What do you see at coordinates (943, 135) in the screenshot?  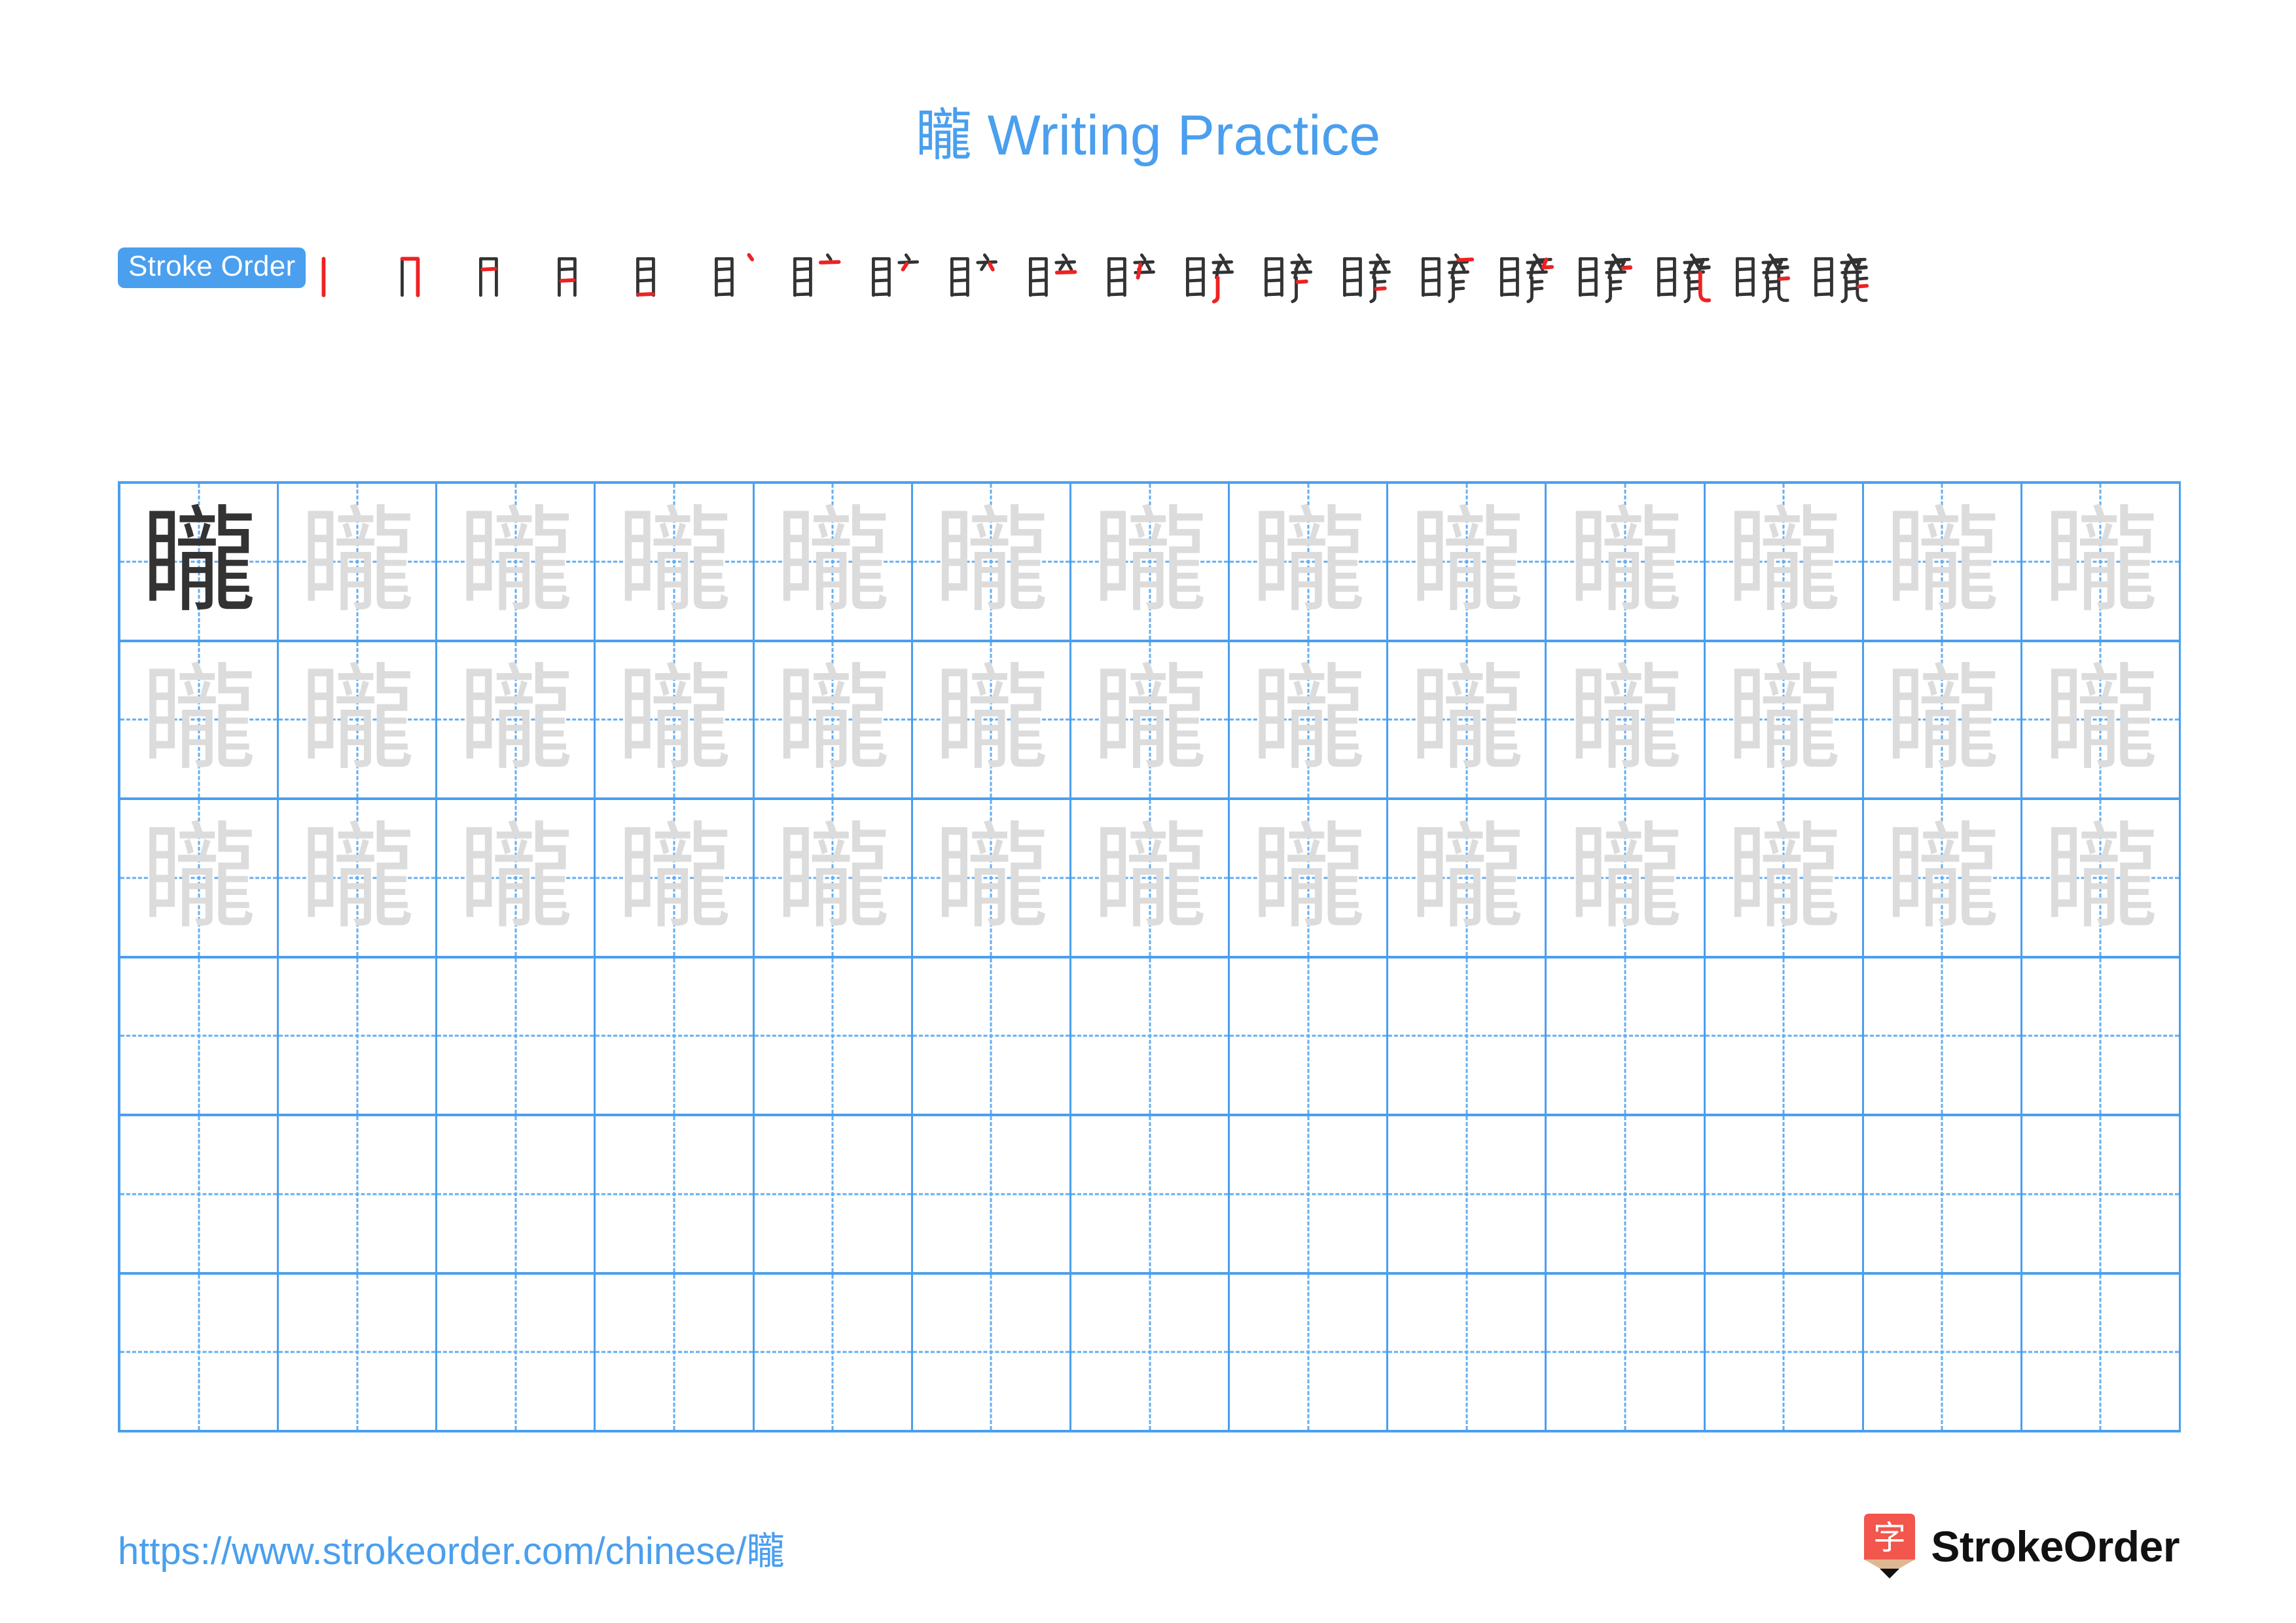 I see `page-title-character: 矓` at bounding box center [943, 135].